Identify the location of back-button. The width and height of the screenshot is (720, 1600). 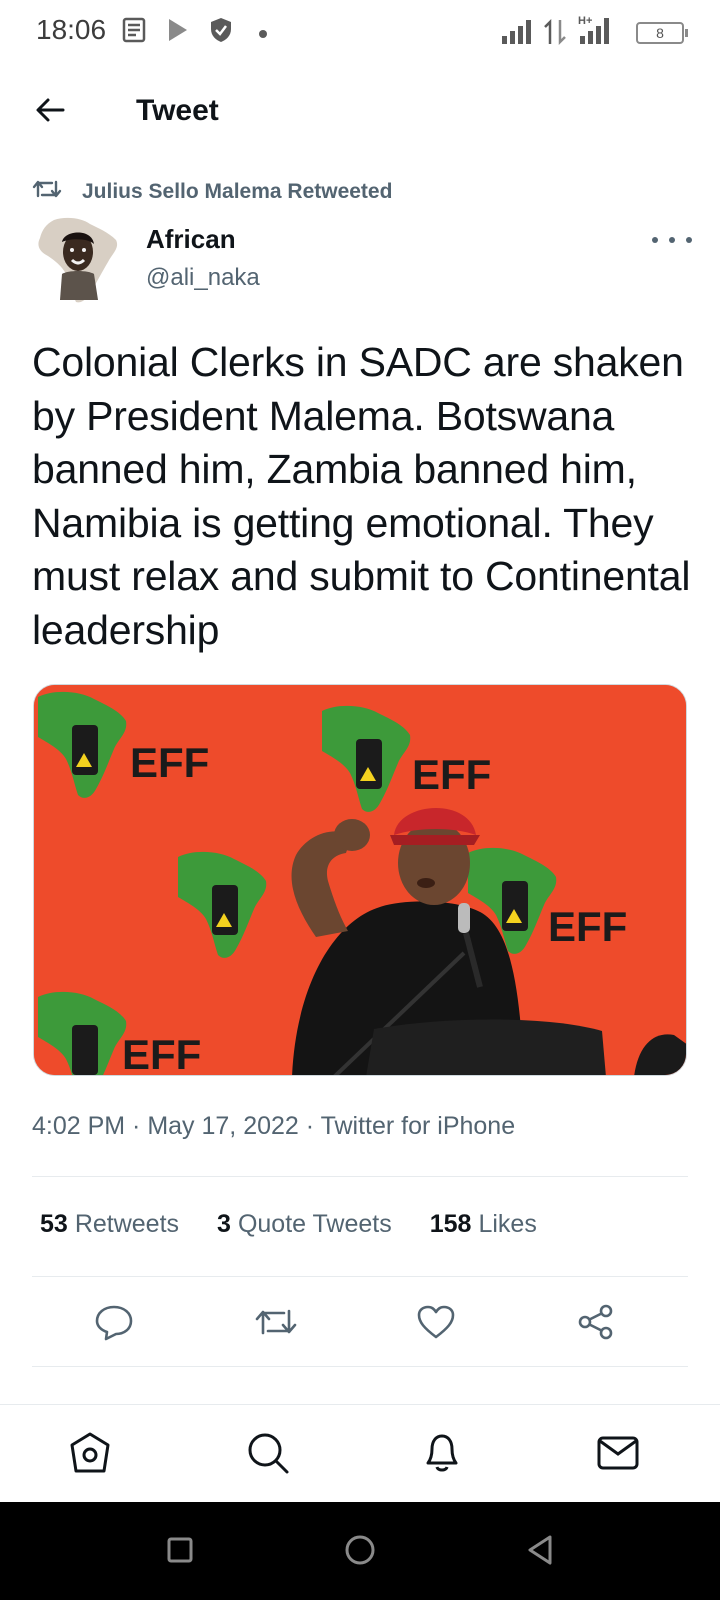
(50, 112).